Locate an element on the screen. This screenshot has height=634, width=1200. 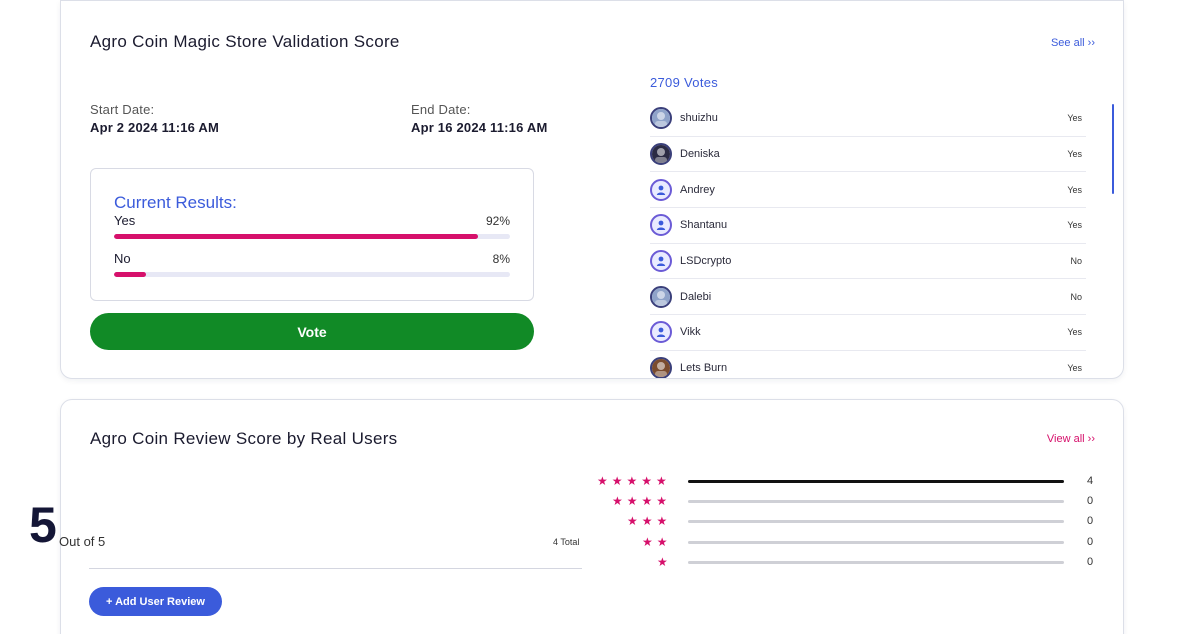
star-icons: ★★★ is located at coordinates (649, 521).